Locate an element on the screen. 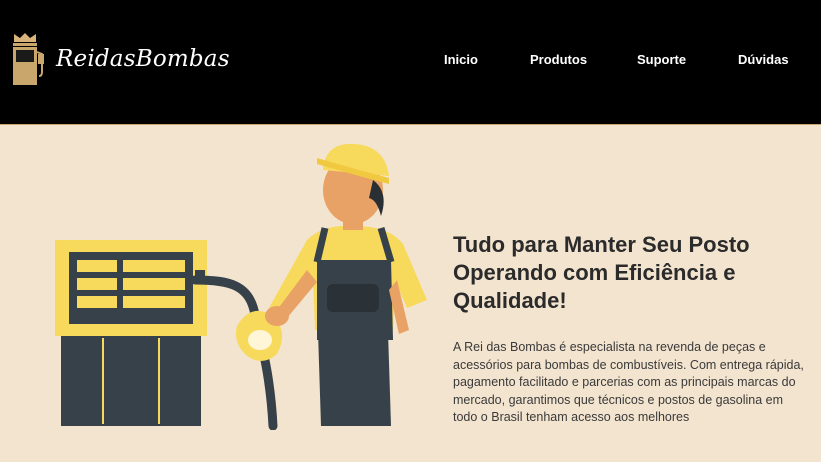 Image resolution: width=821 pixels, height=462 pixels. worker-figure is located at coordinates (346, 284).